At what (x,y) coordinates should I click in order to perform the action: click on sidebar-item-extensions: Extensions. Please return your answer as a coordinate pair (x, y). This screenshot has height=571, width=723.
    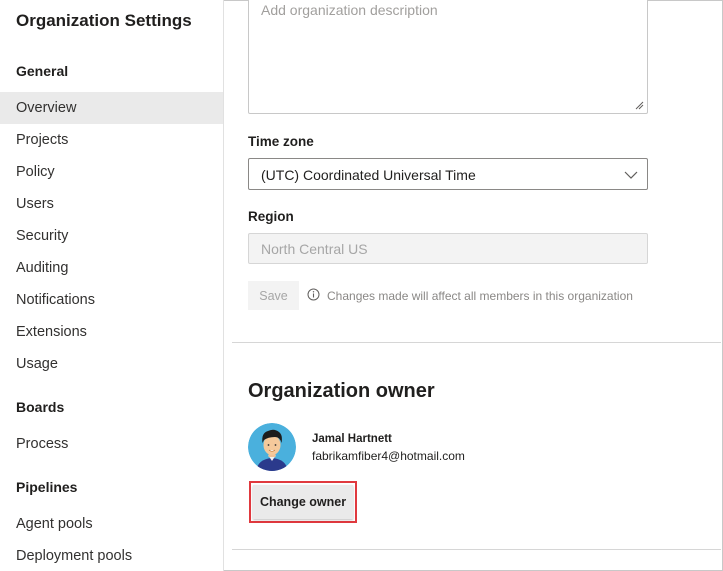
    Looking at the image, I should click on (111, 332).